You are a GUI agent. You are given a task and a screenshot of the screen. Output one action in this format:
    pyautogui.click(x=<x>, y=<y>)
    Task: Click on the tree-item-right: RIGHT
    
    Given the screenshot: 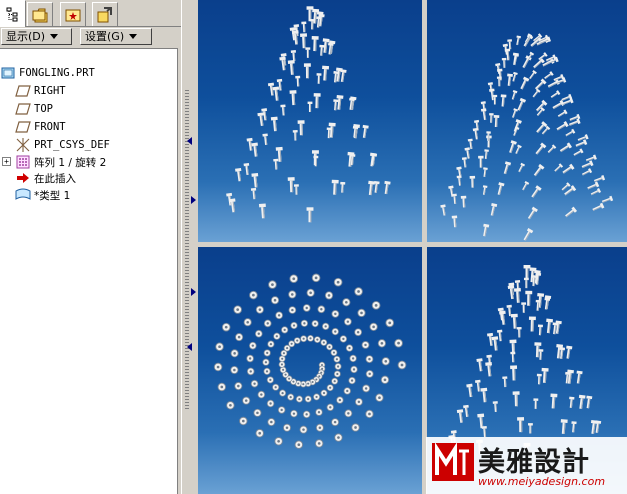 What is the action you would take?
    pyautogui.click(x=40, y=91)
    